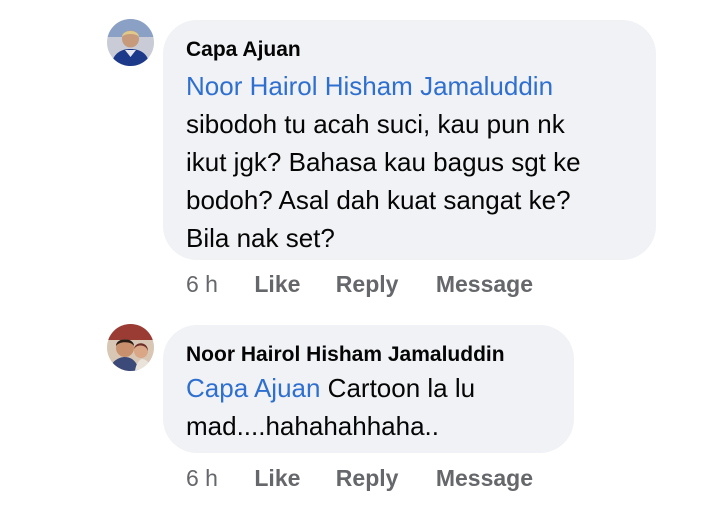 This screenshot has width=720, height=506. I want to click on comment-line: bodoh? Asal dah kuat sangat ke?, so click(378, 200).